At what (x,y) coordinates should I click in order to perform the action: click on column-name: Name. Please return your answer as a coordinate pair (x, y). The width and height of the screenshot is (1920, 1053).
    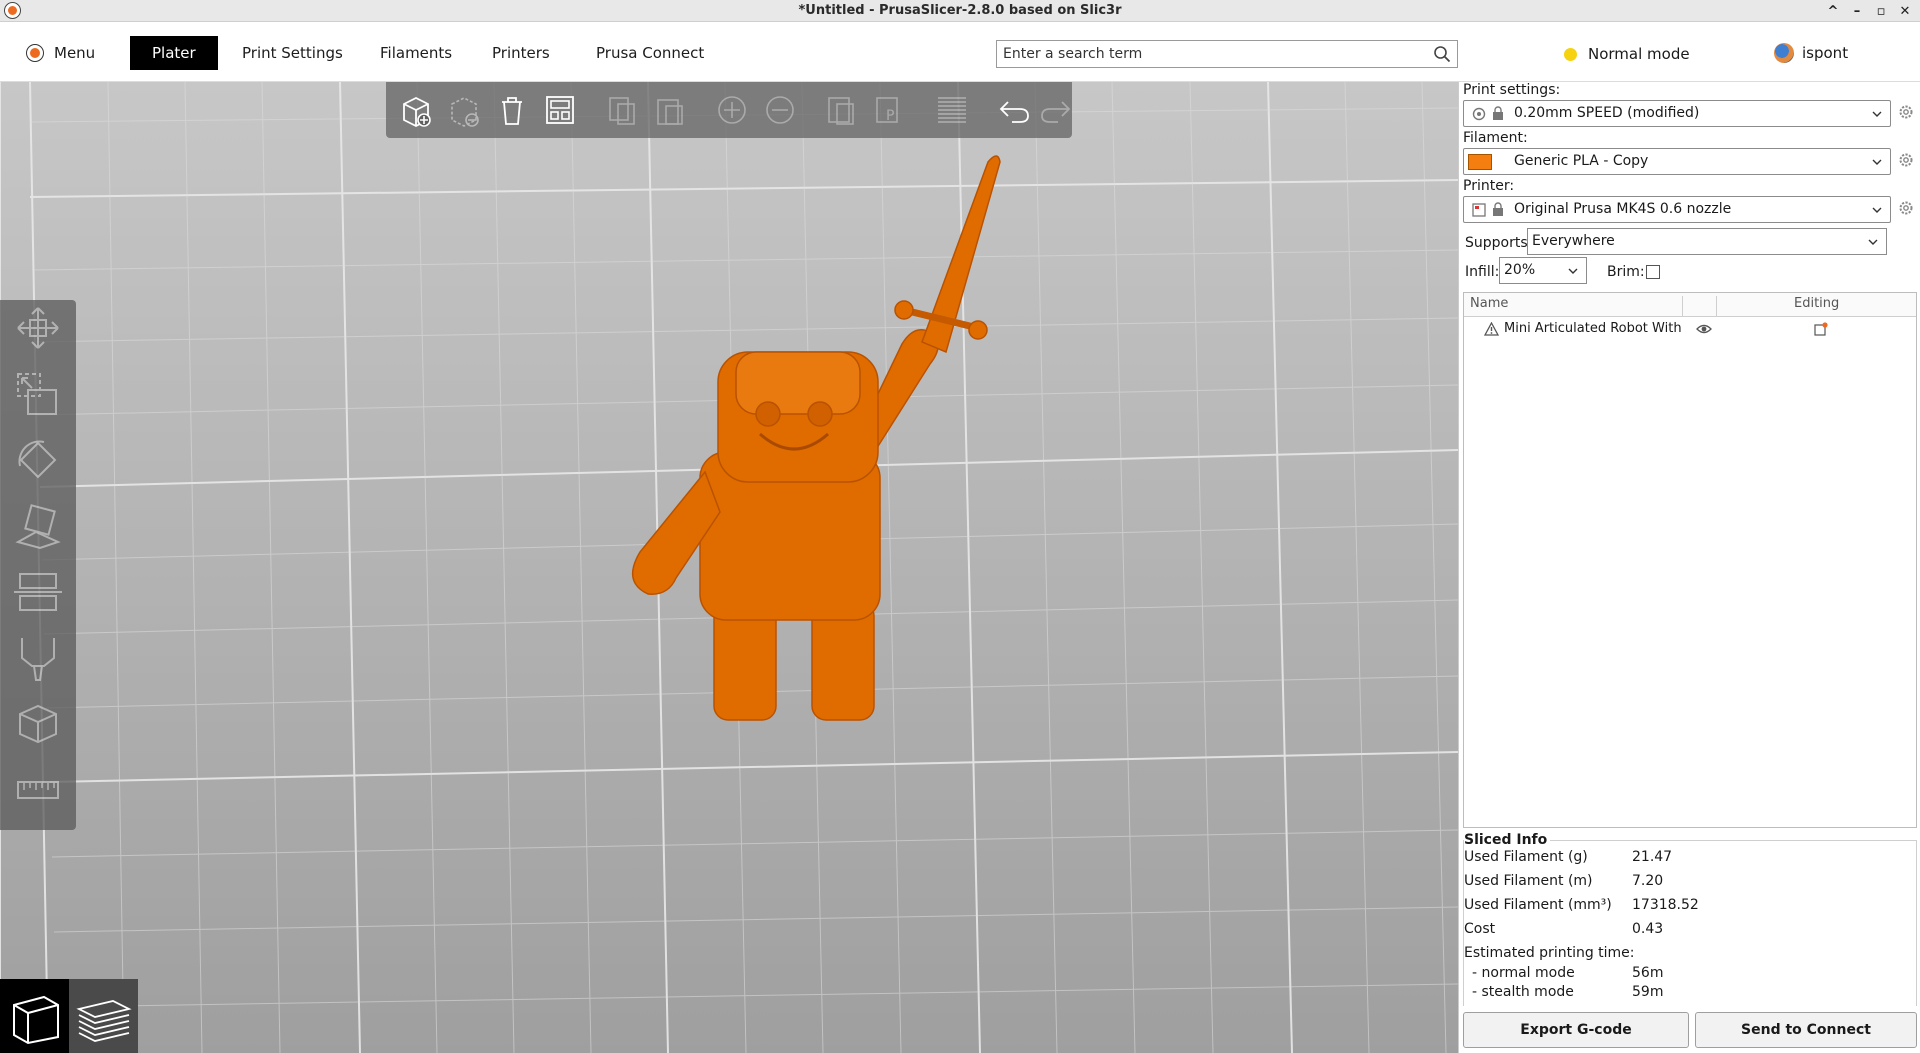
    Looking at the image, I should click on (1489, 303).